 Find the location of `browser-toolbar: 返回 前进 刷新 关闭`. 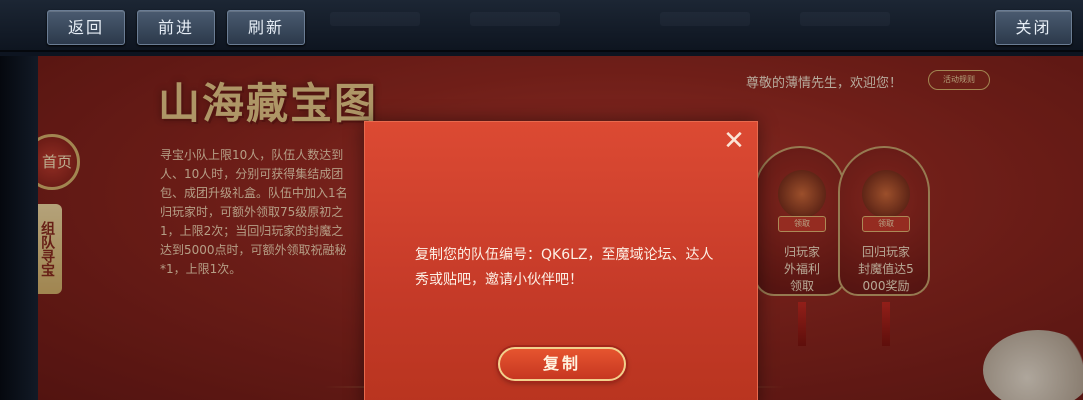

browser-toolbar: 返回 前进 刷新 关闭 is located at coordinates (541, 26).